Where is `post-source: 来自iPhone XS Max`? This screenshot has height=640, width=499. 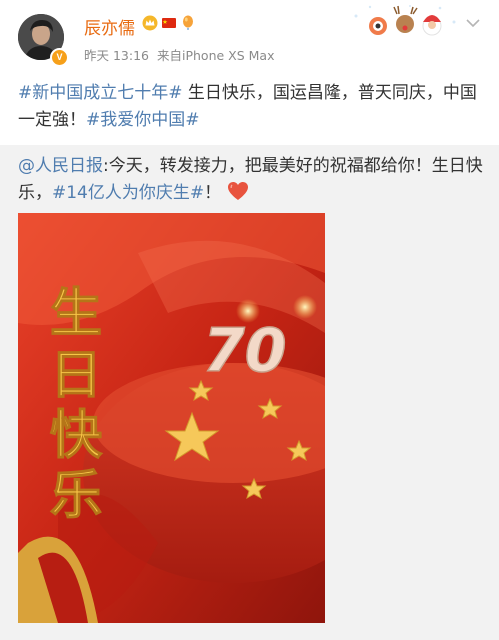
post-source: 来自iPhone XS Max is located at coordinates (215, 55).